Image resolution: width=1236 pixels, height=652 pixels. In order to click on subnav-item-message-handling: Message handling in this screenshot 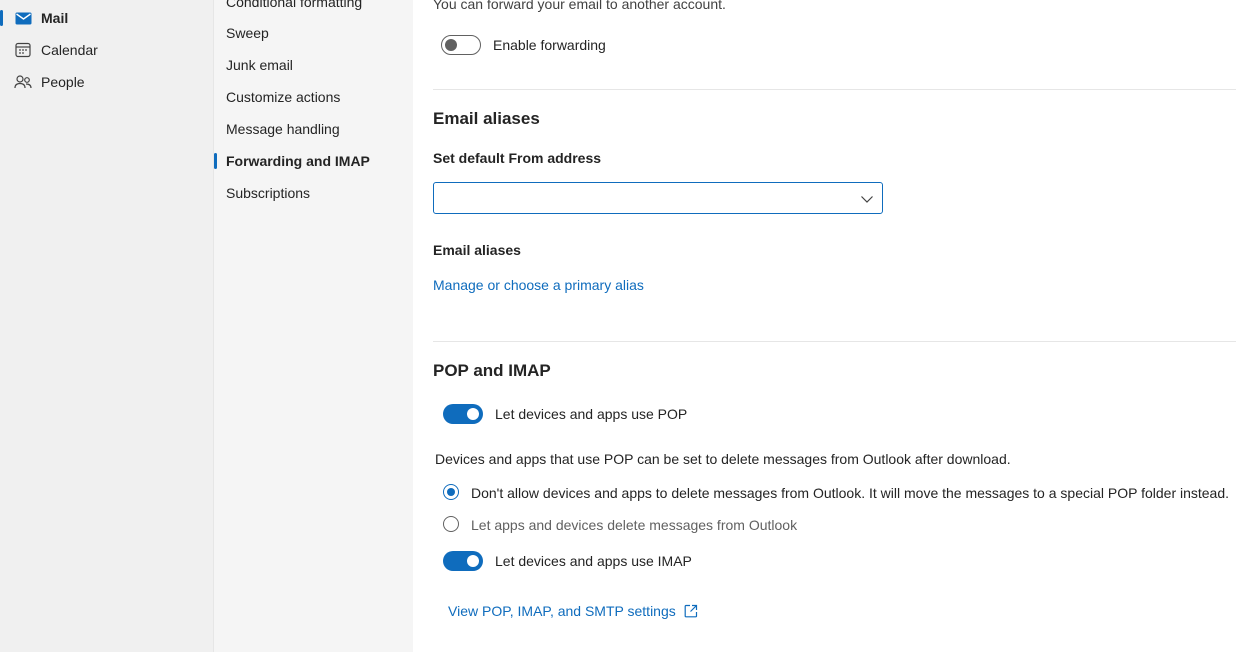, I will do `click(319, 129)`.